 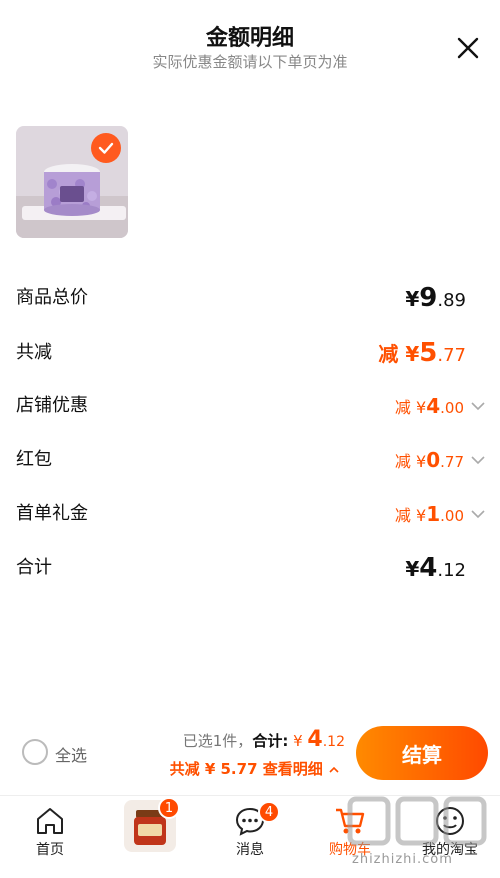 I want to click on row-label: 店铺优惠, so click(x=52, y=405).